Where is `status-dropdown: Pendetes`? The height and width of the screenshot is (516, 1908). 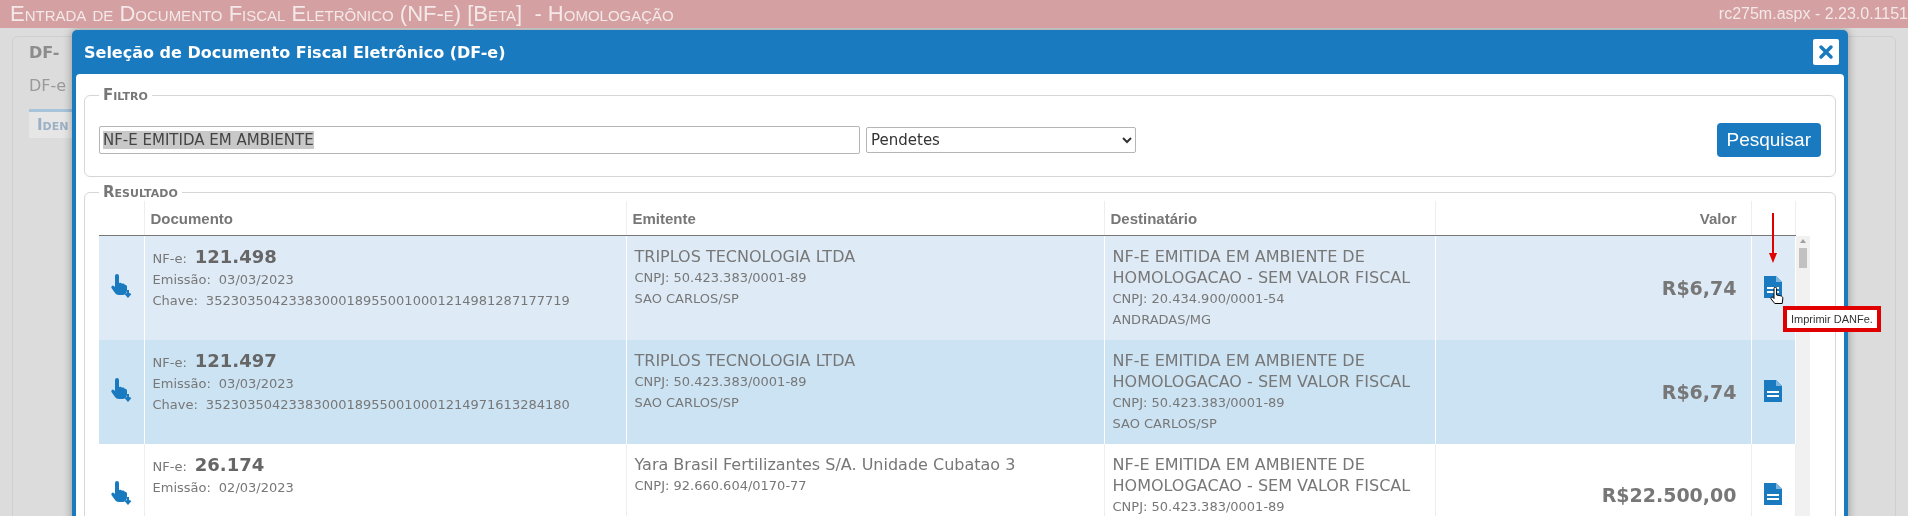 status-dropdown: Pendetes is located at coordinates (1001, 140).